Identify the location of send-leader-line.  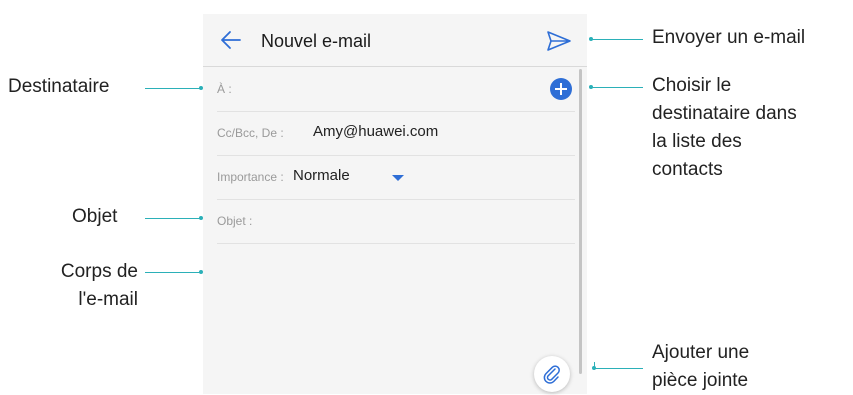
(617, 39).